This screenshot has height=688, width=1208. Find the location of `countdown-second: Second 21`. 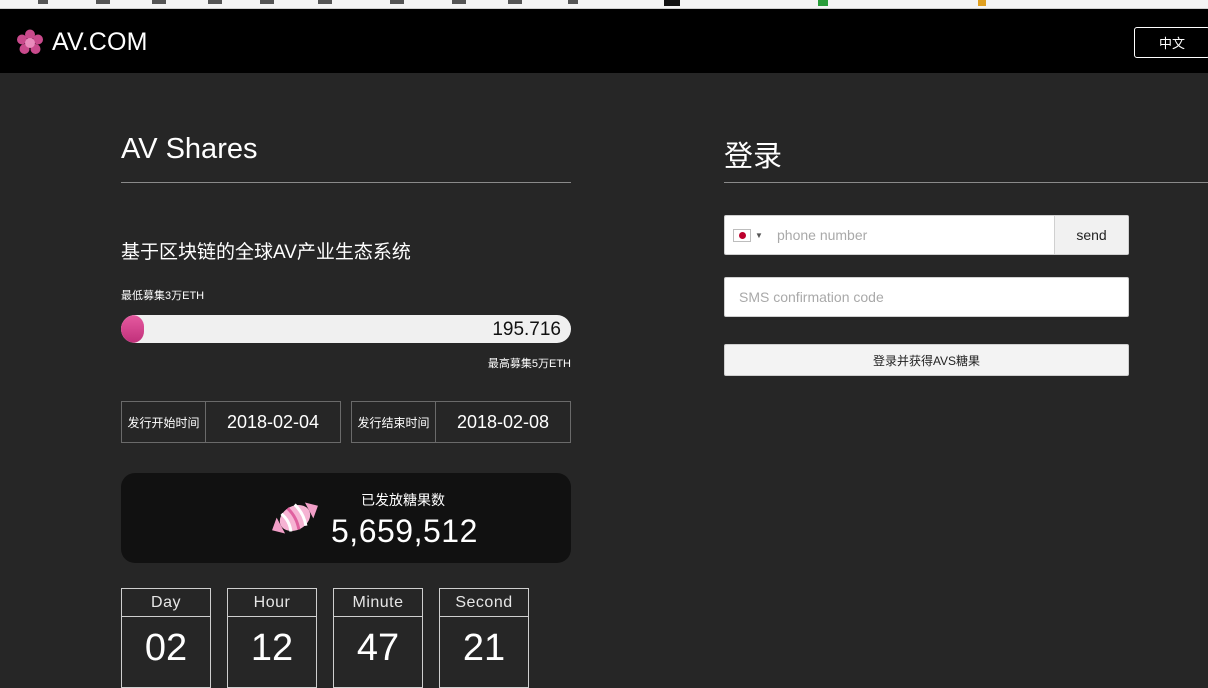

countdown-second: Second 21 is located at coordinates (484, 638).